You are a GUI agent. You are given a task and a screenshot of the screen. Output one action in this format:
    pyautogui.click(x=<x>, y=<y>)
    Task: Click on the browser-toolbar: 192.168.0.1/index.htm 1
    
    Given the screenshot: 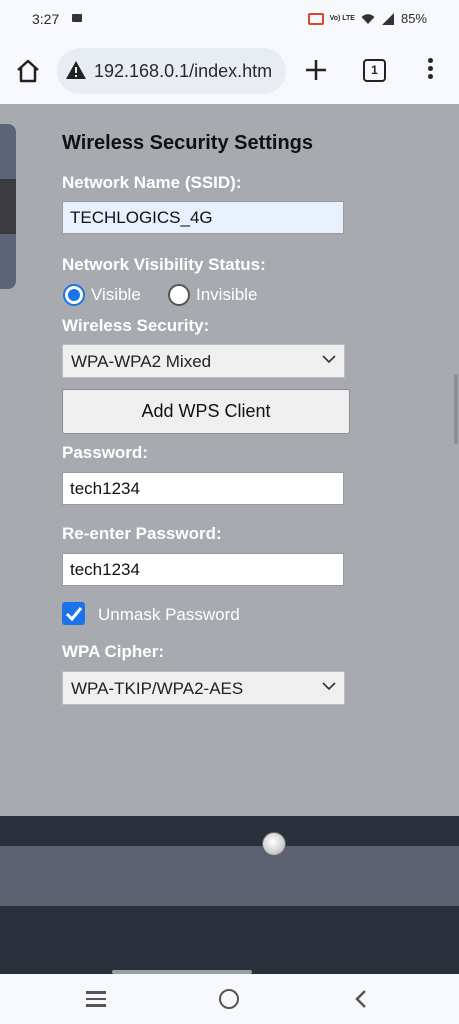 What is the action you would take?
    pyautogui.click(x=229, y=72)
    